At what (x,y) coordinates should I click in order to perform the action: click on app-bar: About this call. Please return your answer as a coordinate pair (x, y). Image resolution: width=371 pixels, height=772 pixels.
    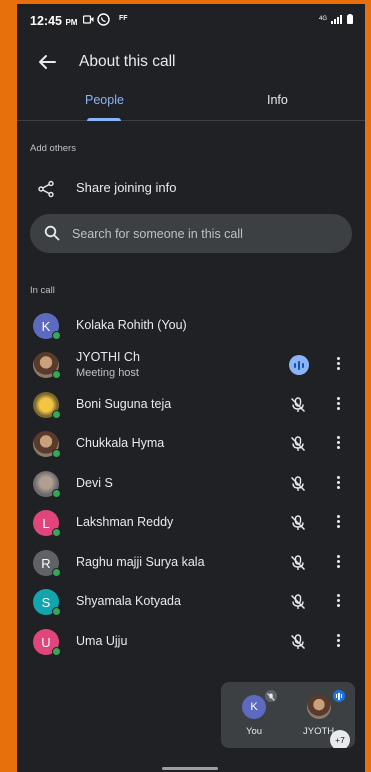
    Looking at the image, I should click on (191, 61).